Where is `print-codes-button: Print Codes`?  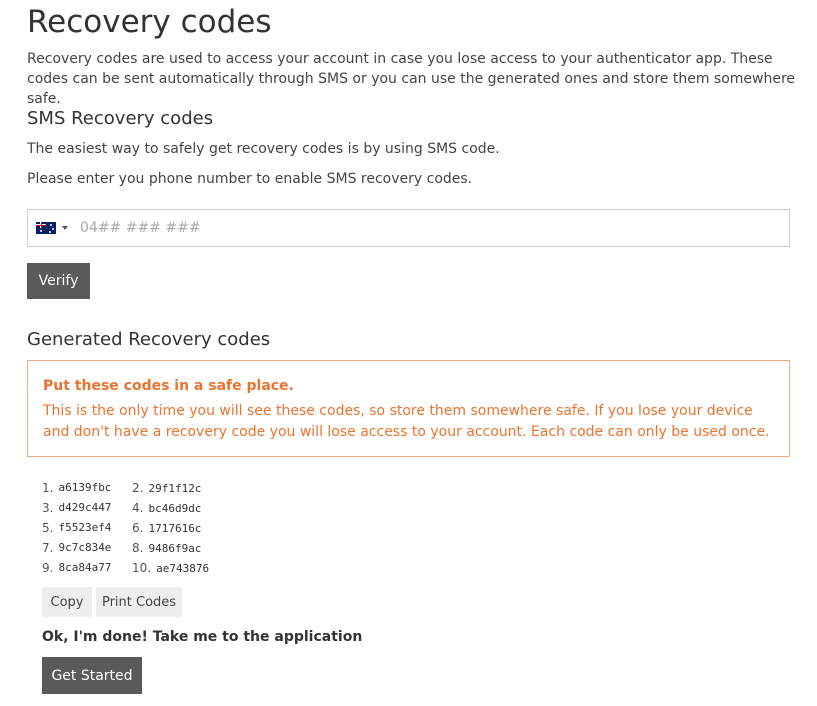 print-codes-button: Print Codes is located at coordinates (139, 602).